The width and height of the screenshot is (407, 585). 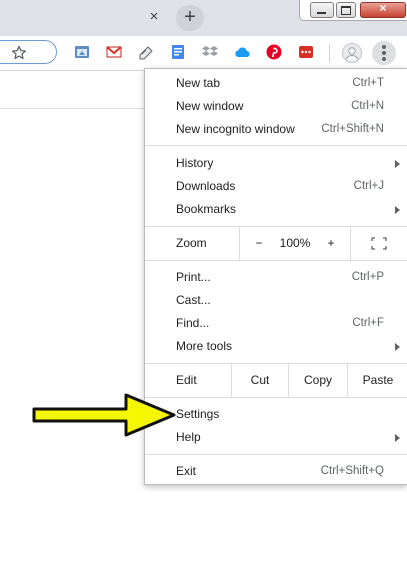 What do you see at coordinates (191, 243) in the screenshot?
I see `zoom-label: Zoom` at bounding box center [191, 243].